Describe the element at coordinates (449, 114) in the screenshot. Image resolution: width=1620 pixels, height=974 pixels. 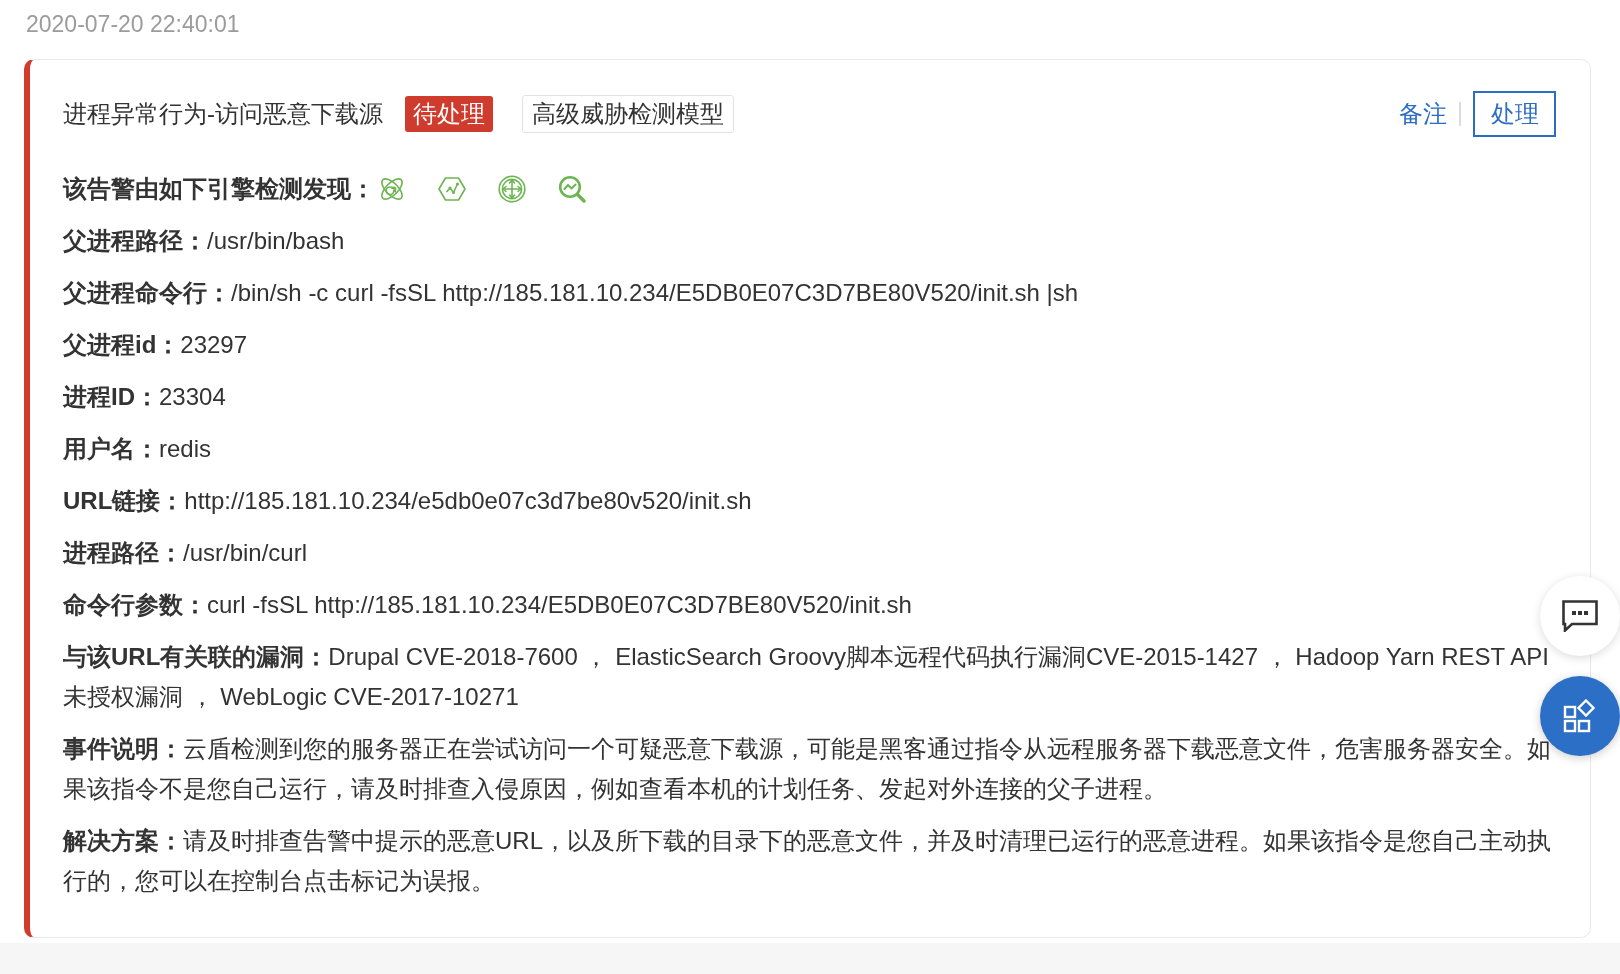
I see `status-badge: 待处理` at that location.